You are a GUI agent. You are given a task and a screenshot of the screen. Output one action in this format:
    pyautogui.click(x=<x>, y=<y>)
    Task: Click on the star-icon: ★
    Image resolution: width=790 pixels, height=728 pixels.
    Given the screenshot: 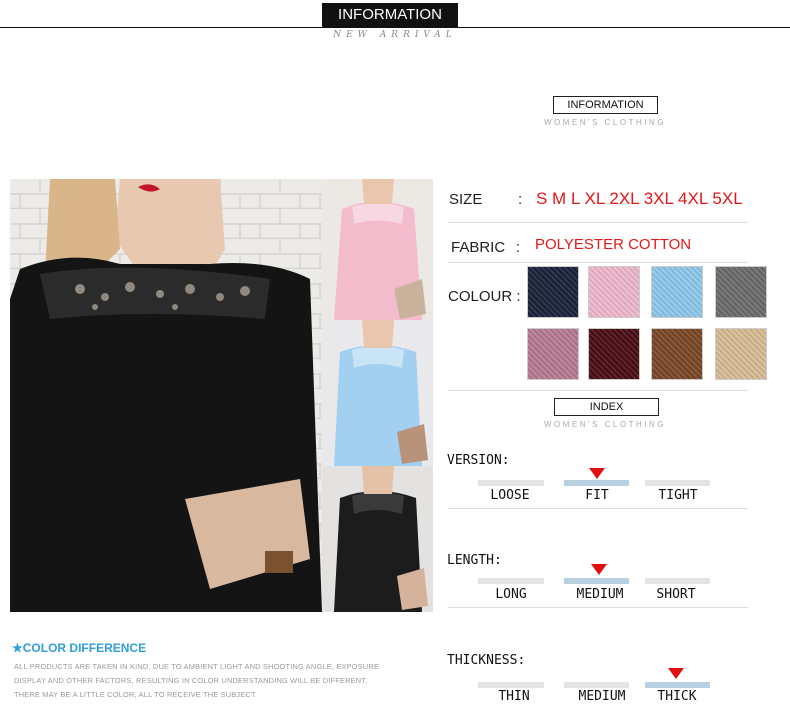 What is the action you would take?
    pyautogui.click(x=17, y=648)
    